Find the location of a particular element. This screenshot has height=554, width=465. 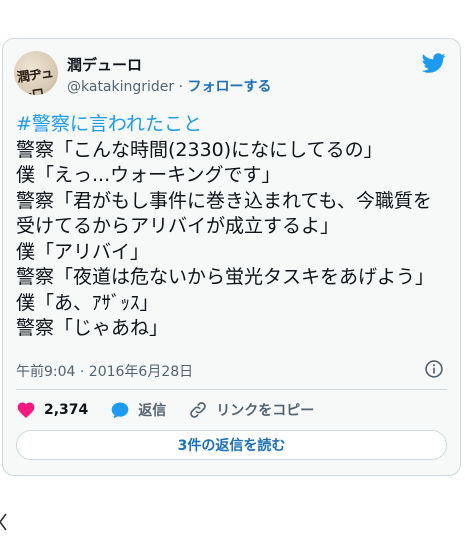

like-button: 2,374 is located at coordinates (52, 410).